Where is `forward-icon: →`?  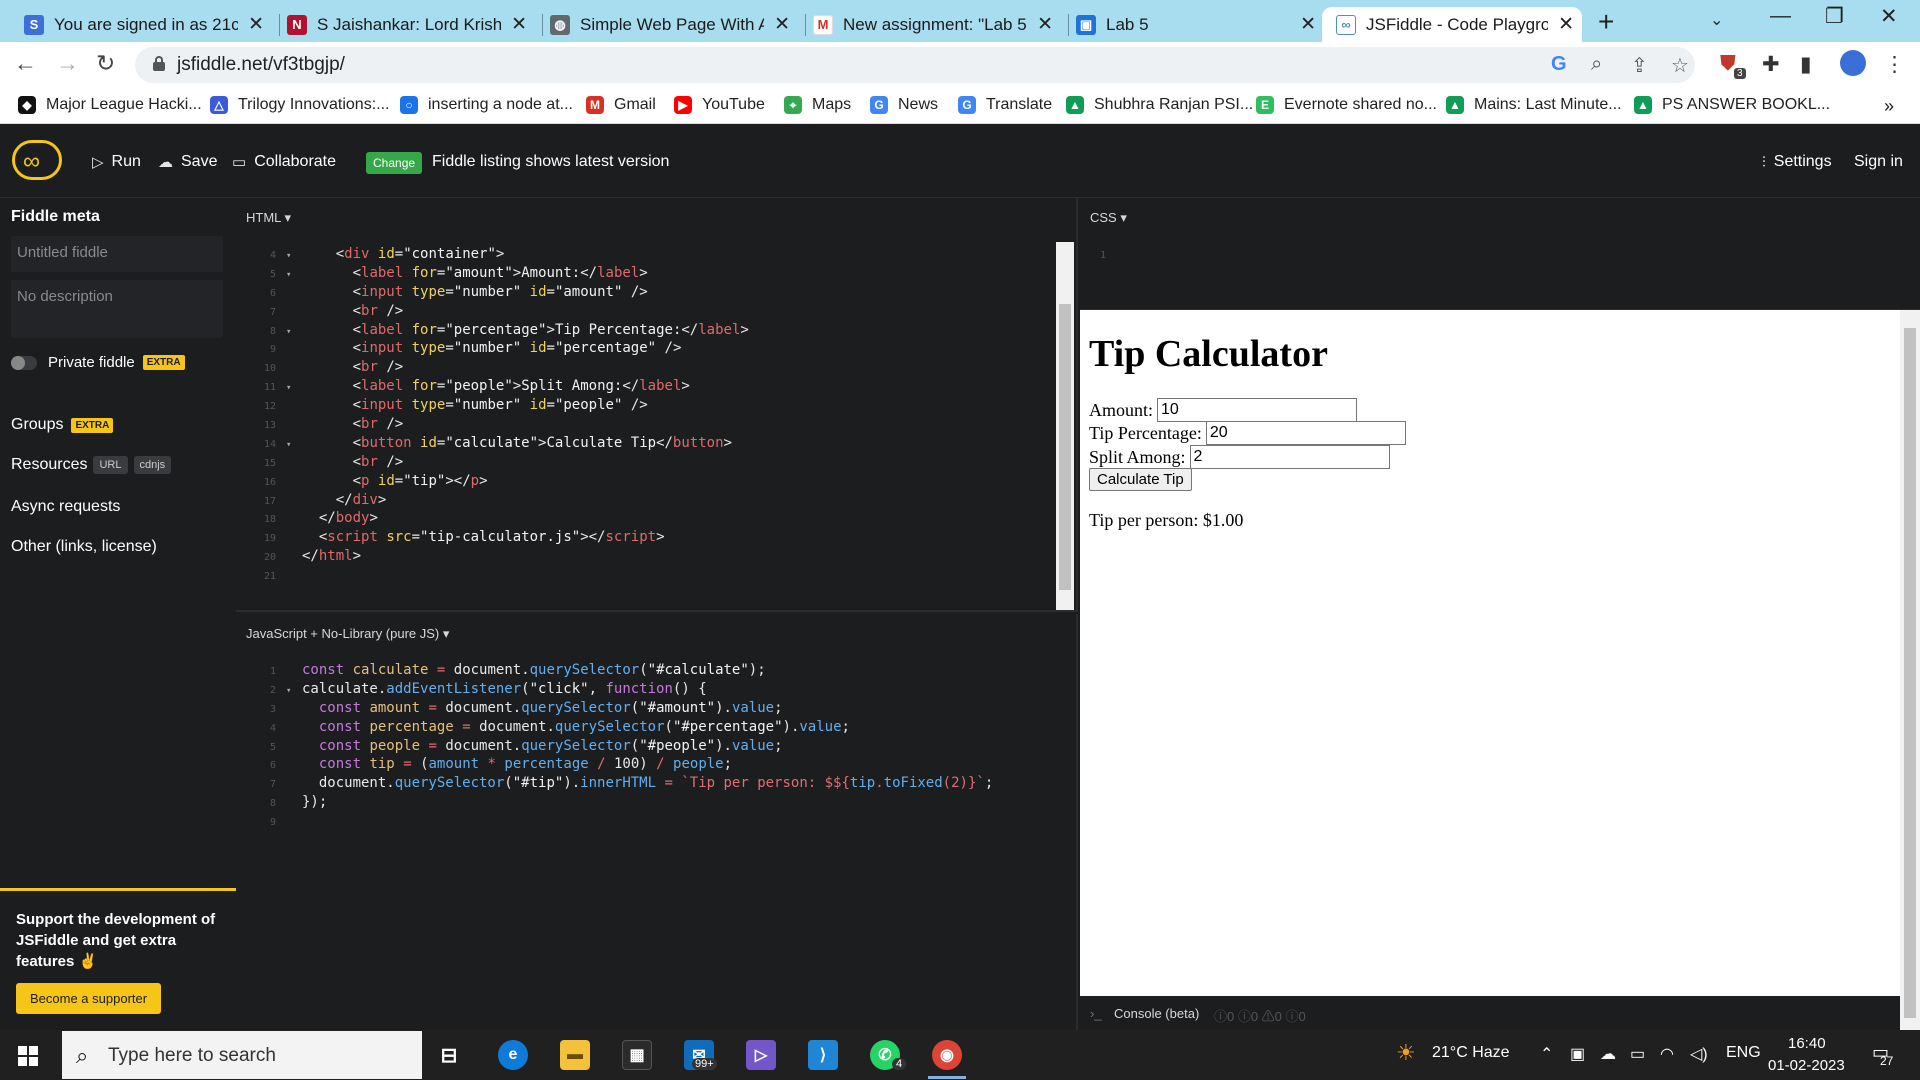
forward-icon: → is located at coordinates (67, 63).